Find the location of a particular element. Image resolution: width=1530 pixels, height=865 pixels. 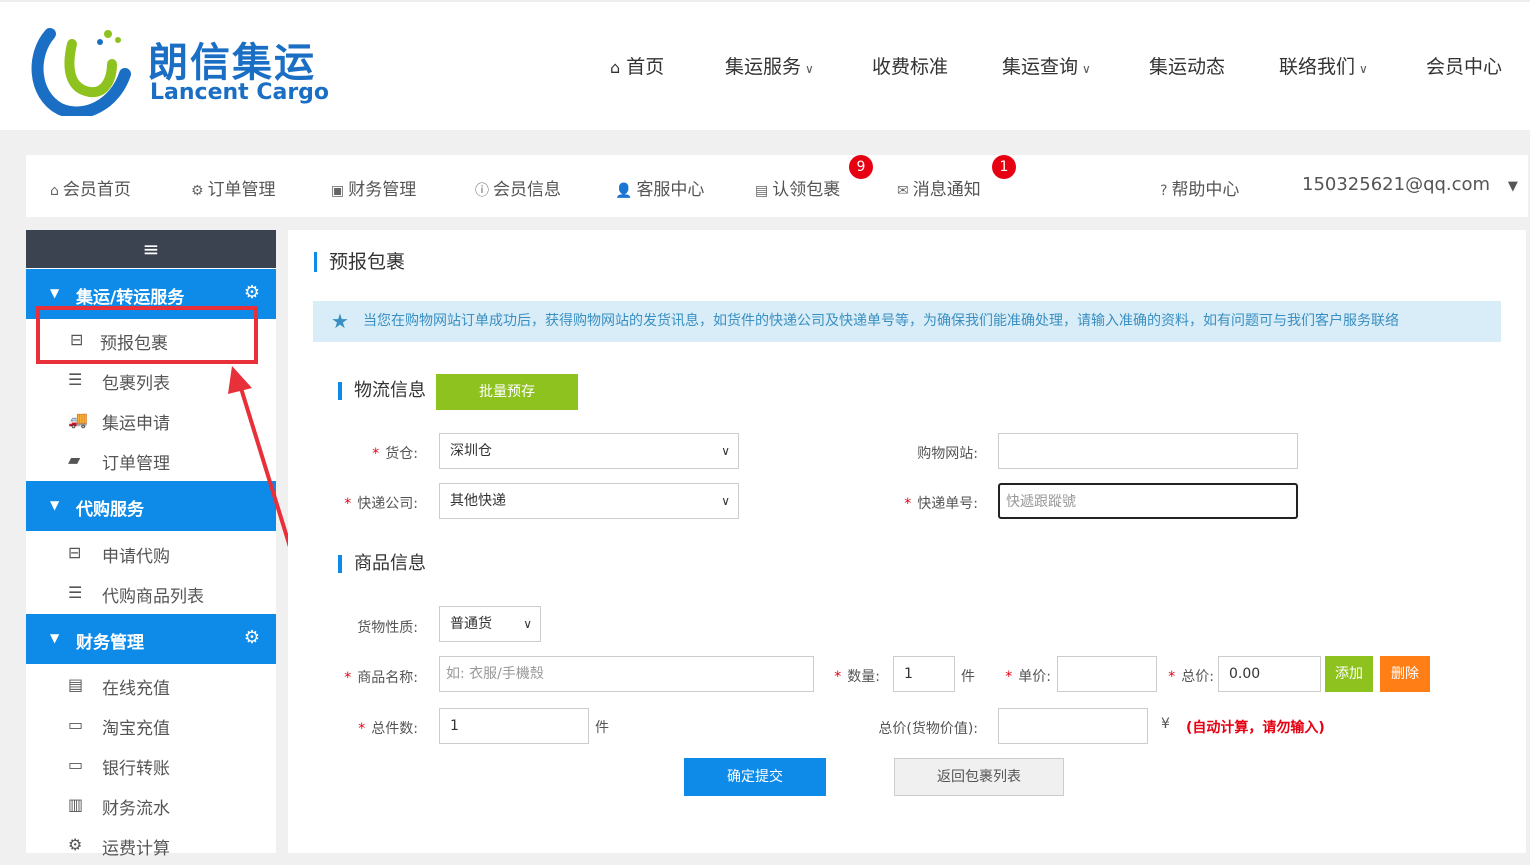

star-icon: ★ is located at coordinates (340, 321).